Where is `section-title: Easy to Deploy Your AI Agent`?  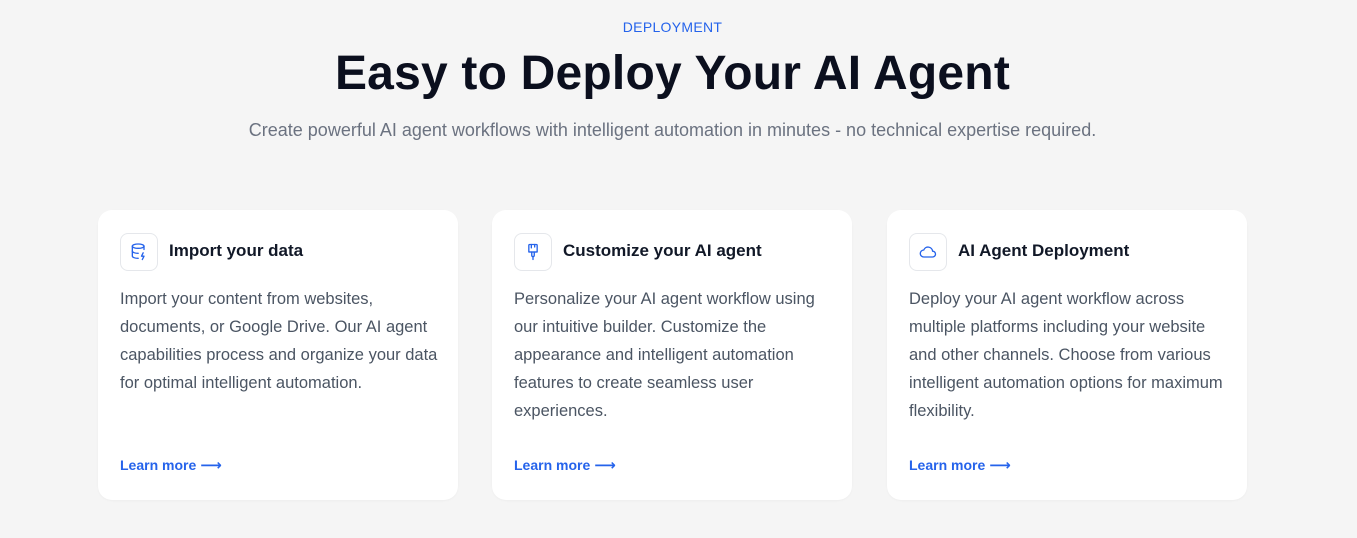 section-title: Easy to Deploy Your AI Agent is located at coordinates (672, 73).